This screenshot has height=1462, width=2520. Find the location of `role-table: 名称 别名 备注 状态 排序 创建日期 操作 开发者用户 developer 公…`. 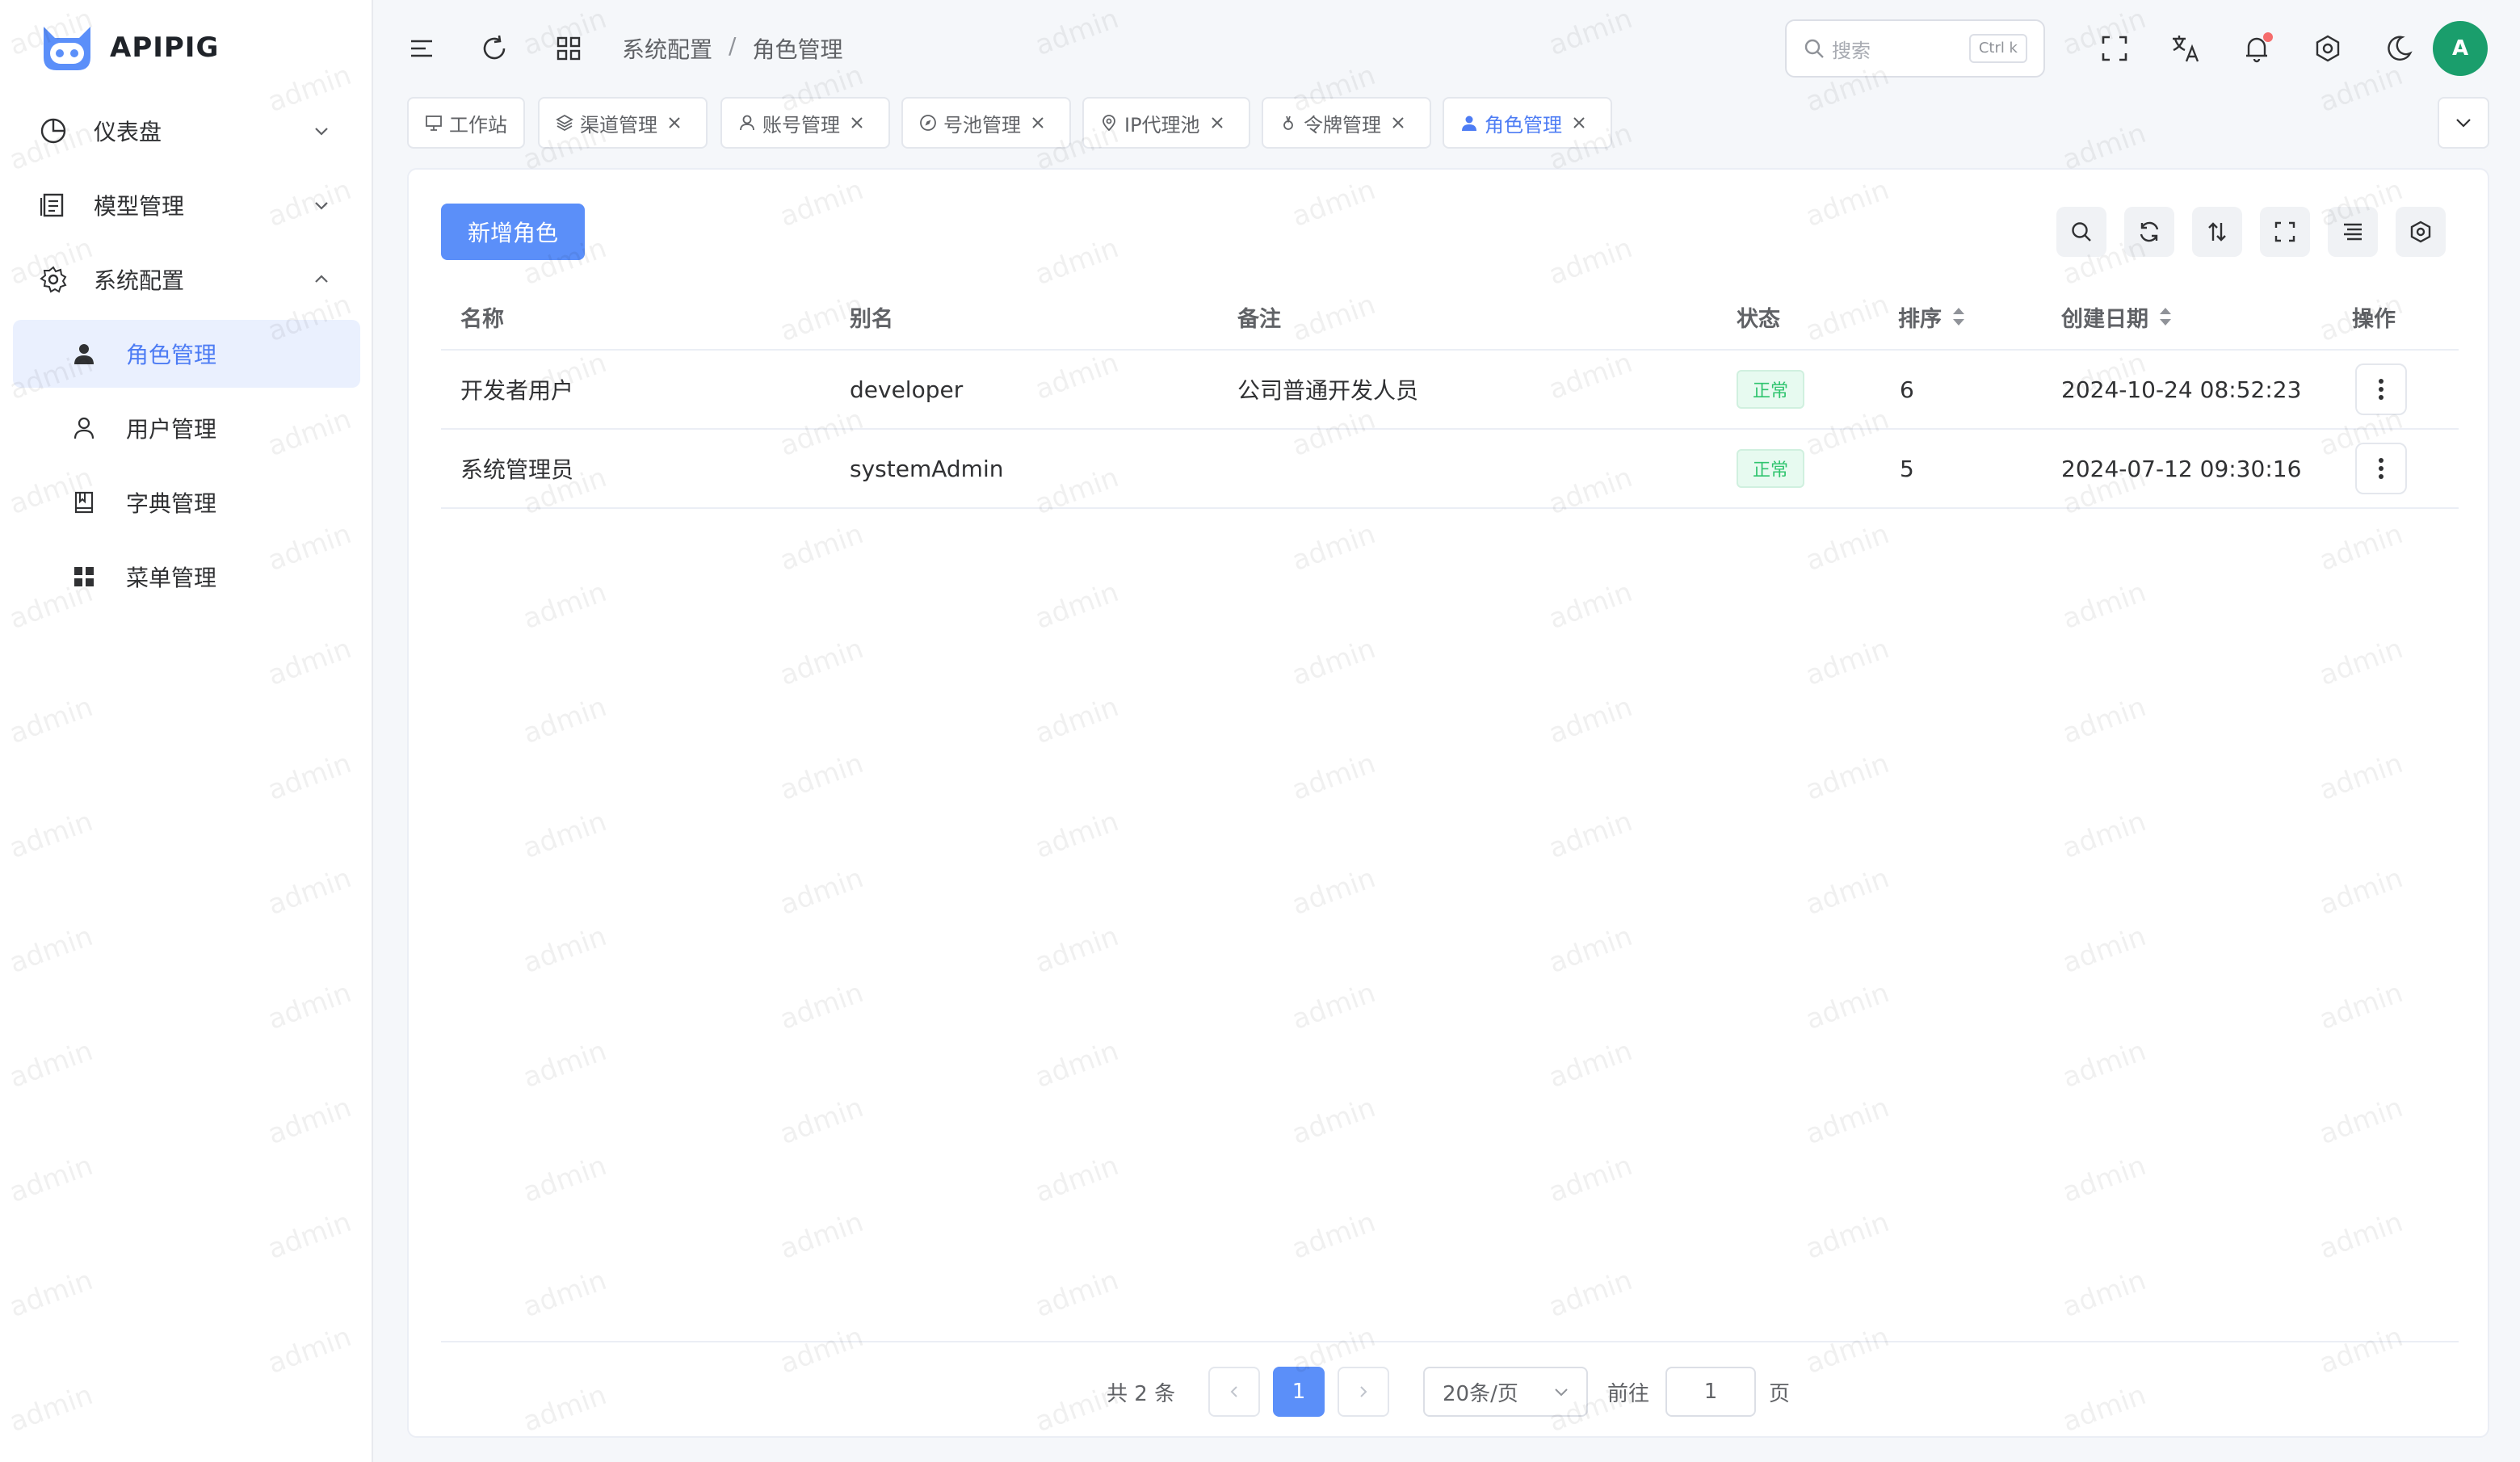

role-table: 名称 别名 备注 状态 排序 创建日期 操作 开发者用户 developer 公… is located at coordinates (1450, 396).